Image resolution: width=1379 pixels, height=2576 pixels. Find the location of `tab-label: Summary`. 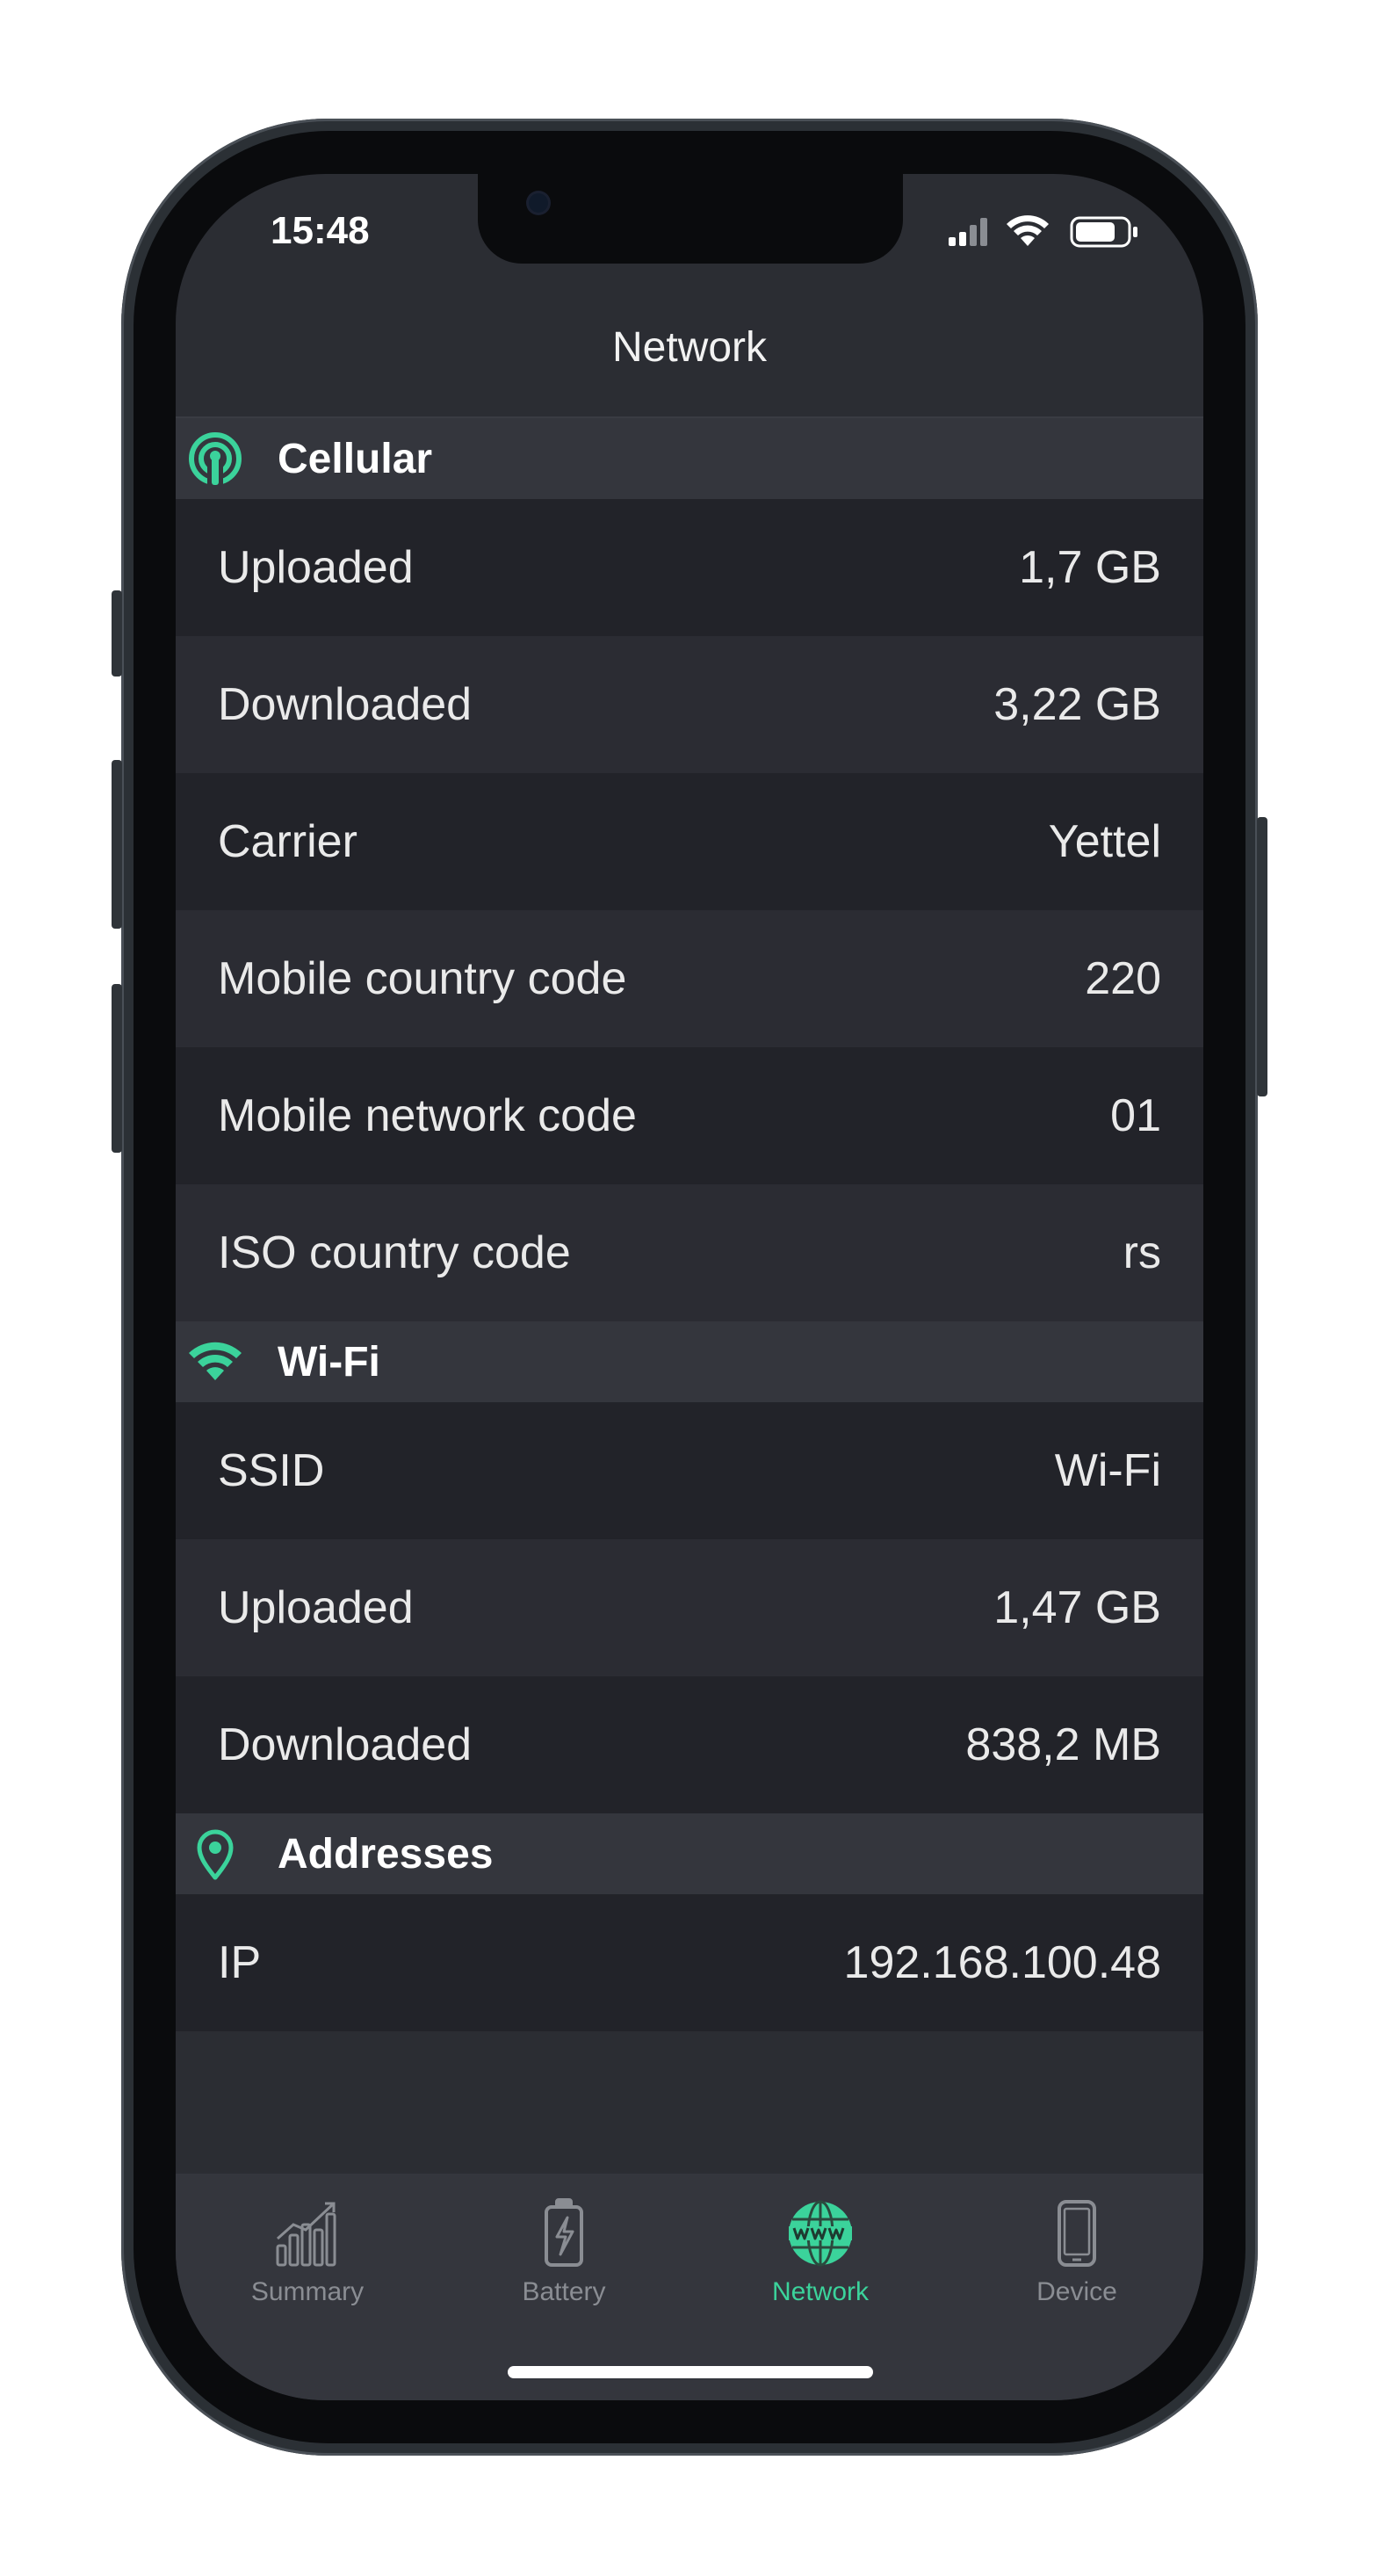

tab-label: Summary is located at coordinates (307, 2291).